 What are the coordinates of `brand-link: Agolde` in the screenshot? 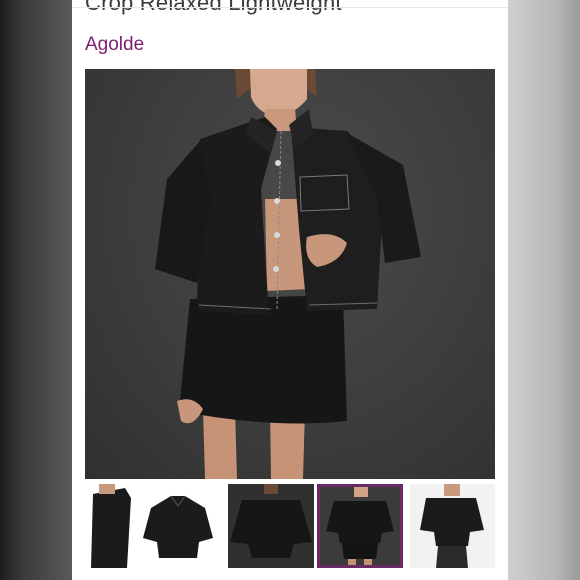 It's located at (114, 45).